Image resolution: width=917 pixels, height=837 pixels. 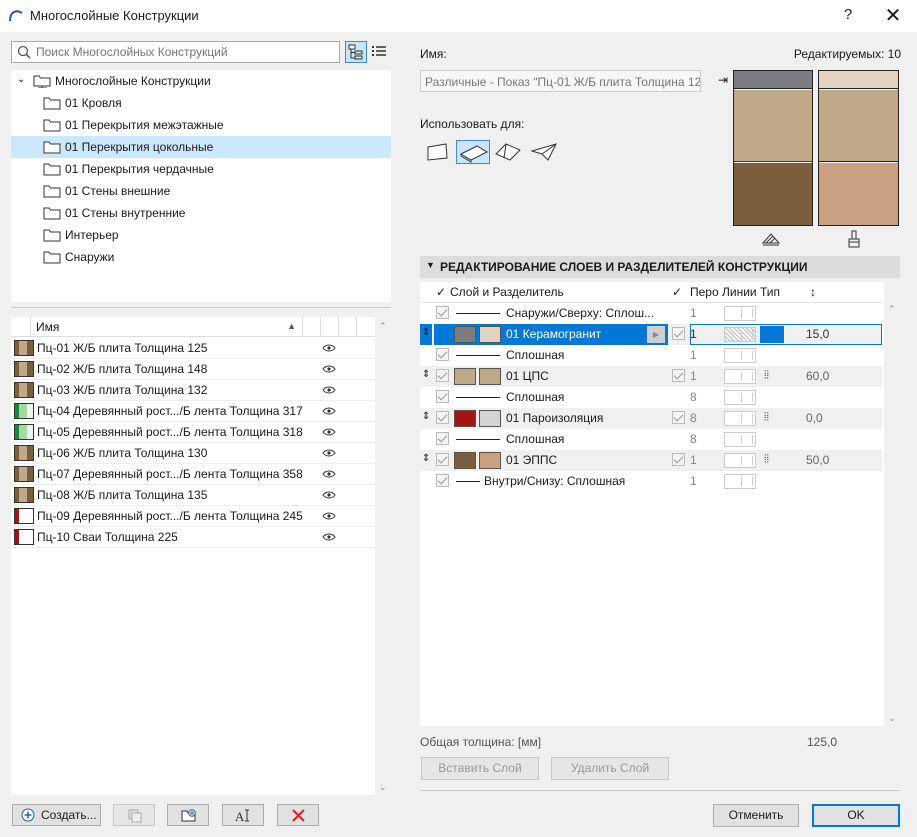 I want to click on layer-row: ⇕ 01 ЦПС 1 ⦙⦙ 60,0, so click(x=651, y=376).